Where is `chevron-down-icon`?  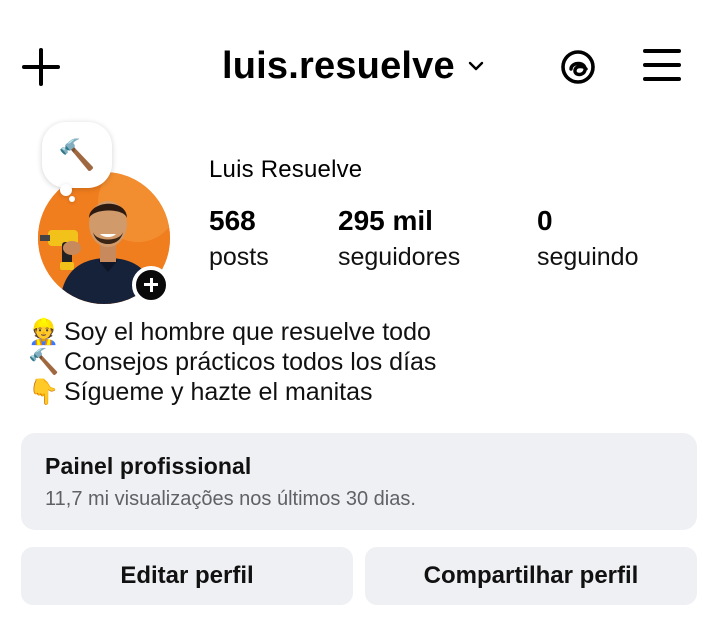 chevron-down-icon is located at coordinates (476, 66).